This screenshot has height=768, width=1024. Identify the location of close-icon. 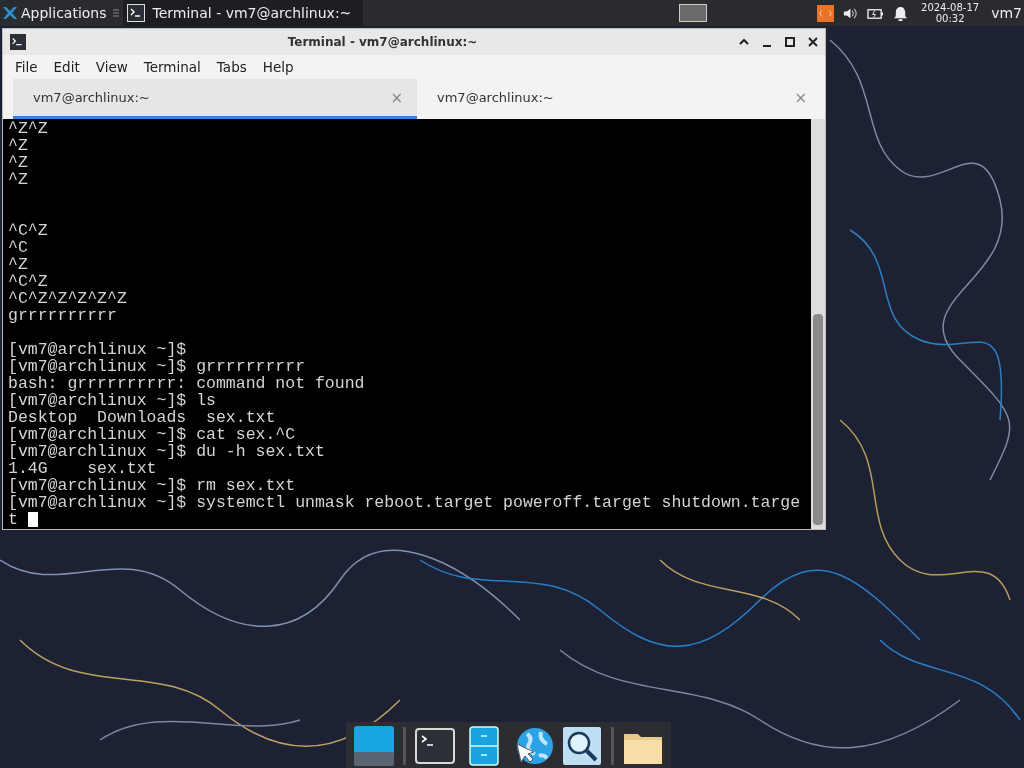
(813, 42).